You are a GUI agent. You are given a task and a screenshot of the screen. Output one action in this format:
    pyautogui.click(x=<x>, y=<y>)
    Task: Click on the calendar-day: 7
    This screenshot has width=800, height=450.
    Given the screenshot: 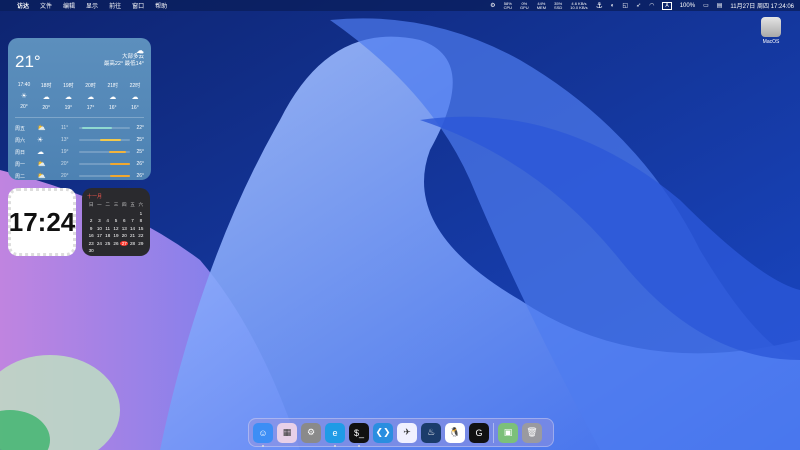 What is the action you would take?
    pyautogui.click(x=132, y=220)
    